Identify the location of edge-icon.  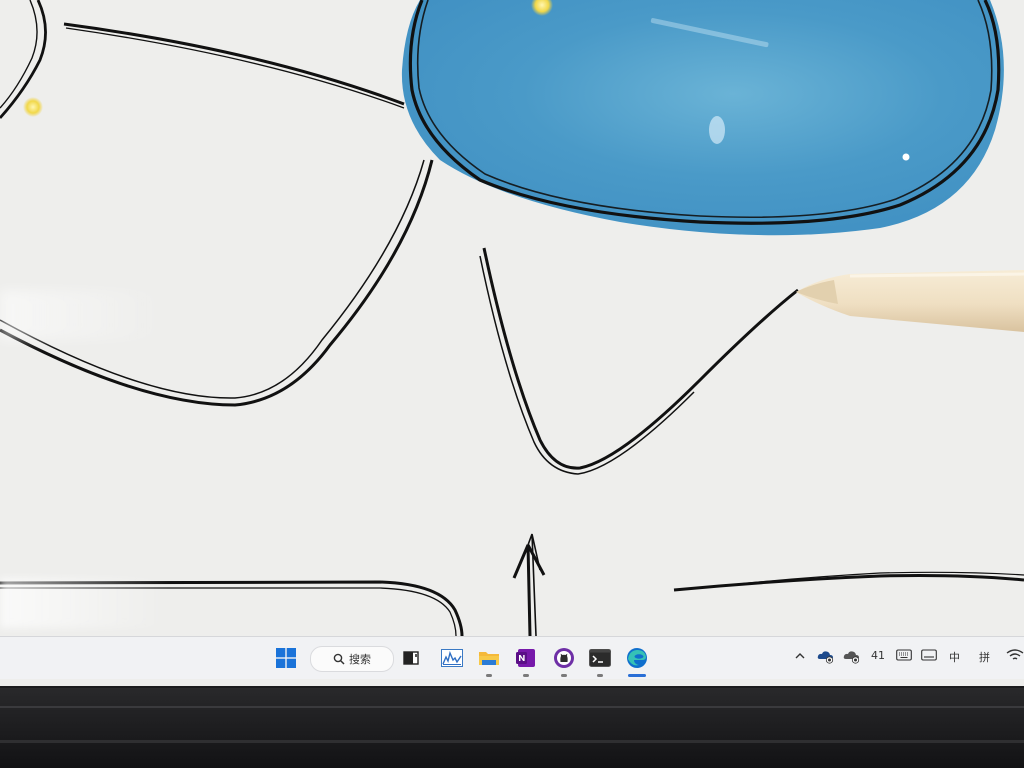
(637, 658).